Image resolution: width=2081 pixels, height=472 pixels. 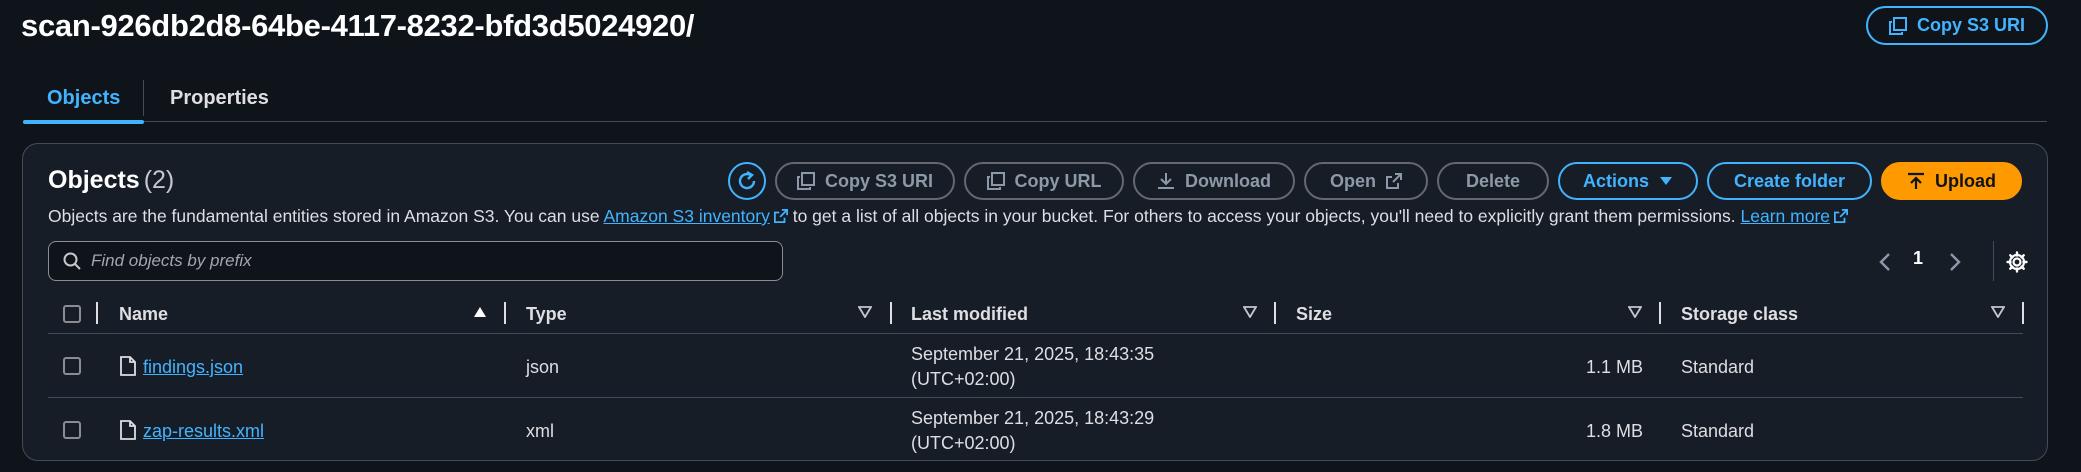 I want to click on delete-label: Delete, so click(x=1493, y=180).